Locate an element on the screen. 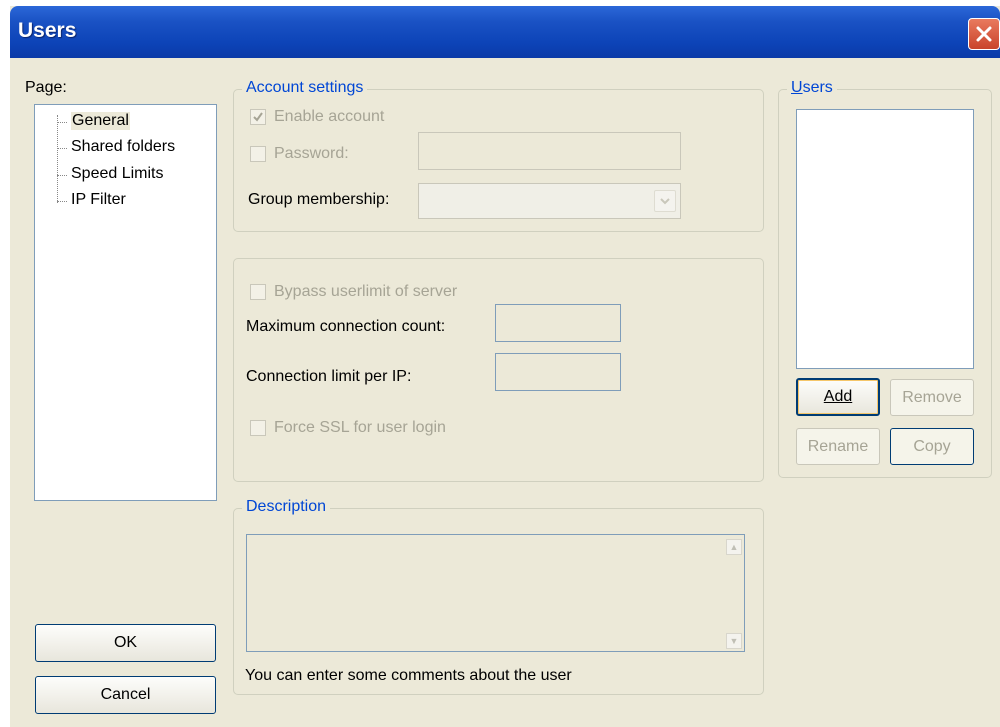 The image size is (1000, 727). scroll-up-arrow: ▲ is located at coordinates (734, 547).